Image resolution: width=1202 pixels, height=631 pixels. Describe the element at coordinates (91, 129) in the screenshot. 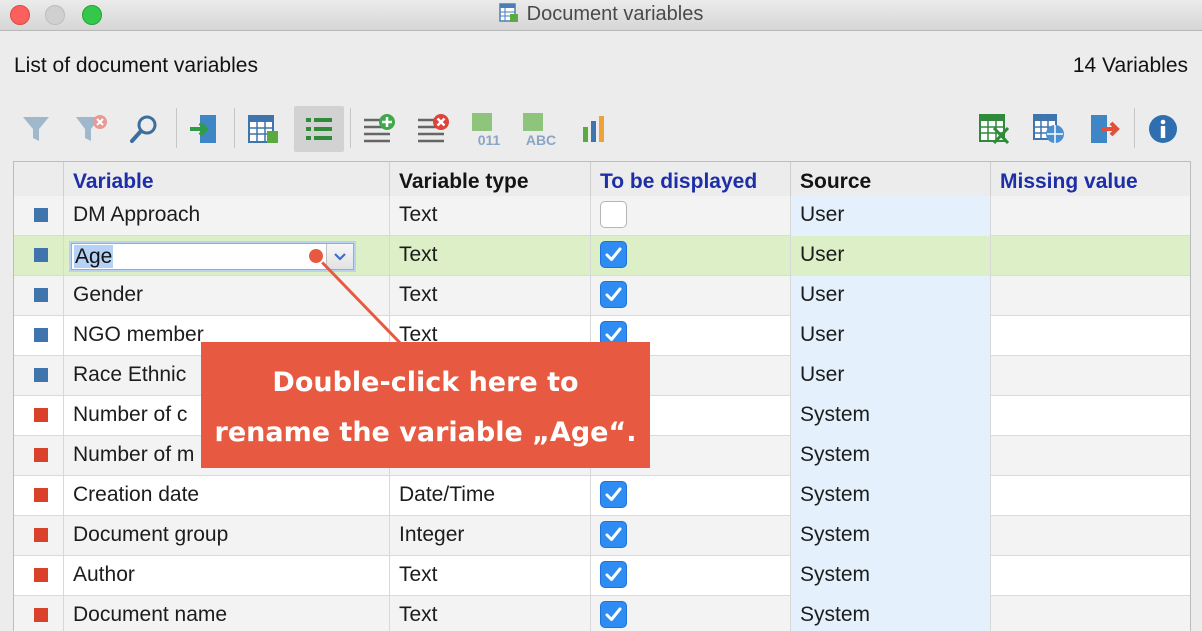

I see `clear-filter-button` at that location.